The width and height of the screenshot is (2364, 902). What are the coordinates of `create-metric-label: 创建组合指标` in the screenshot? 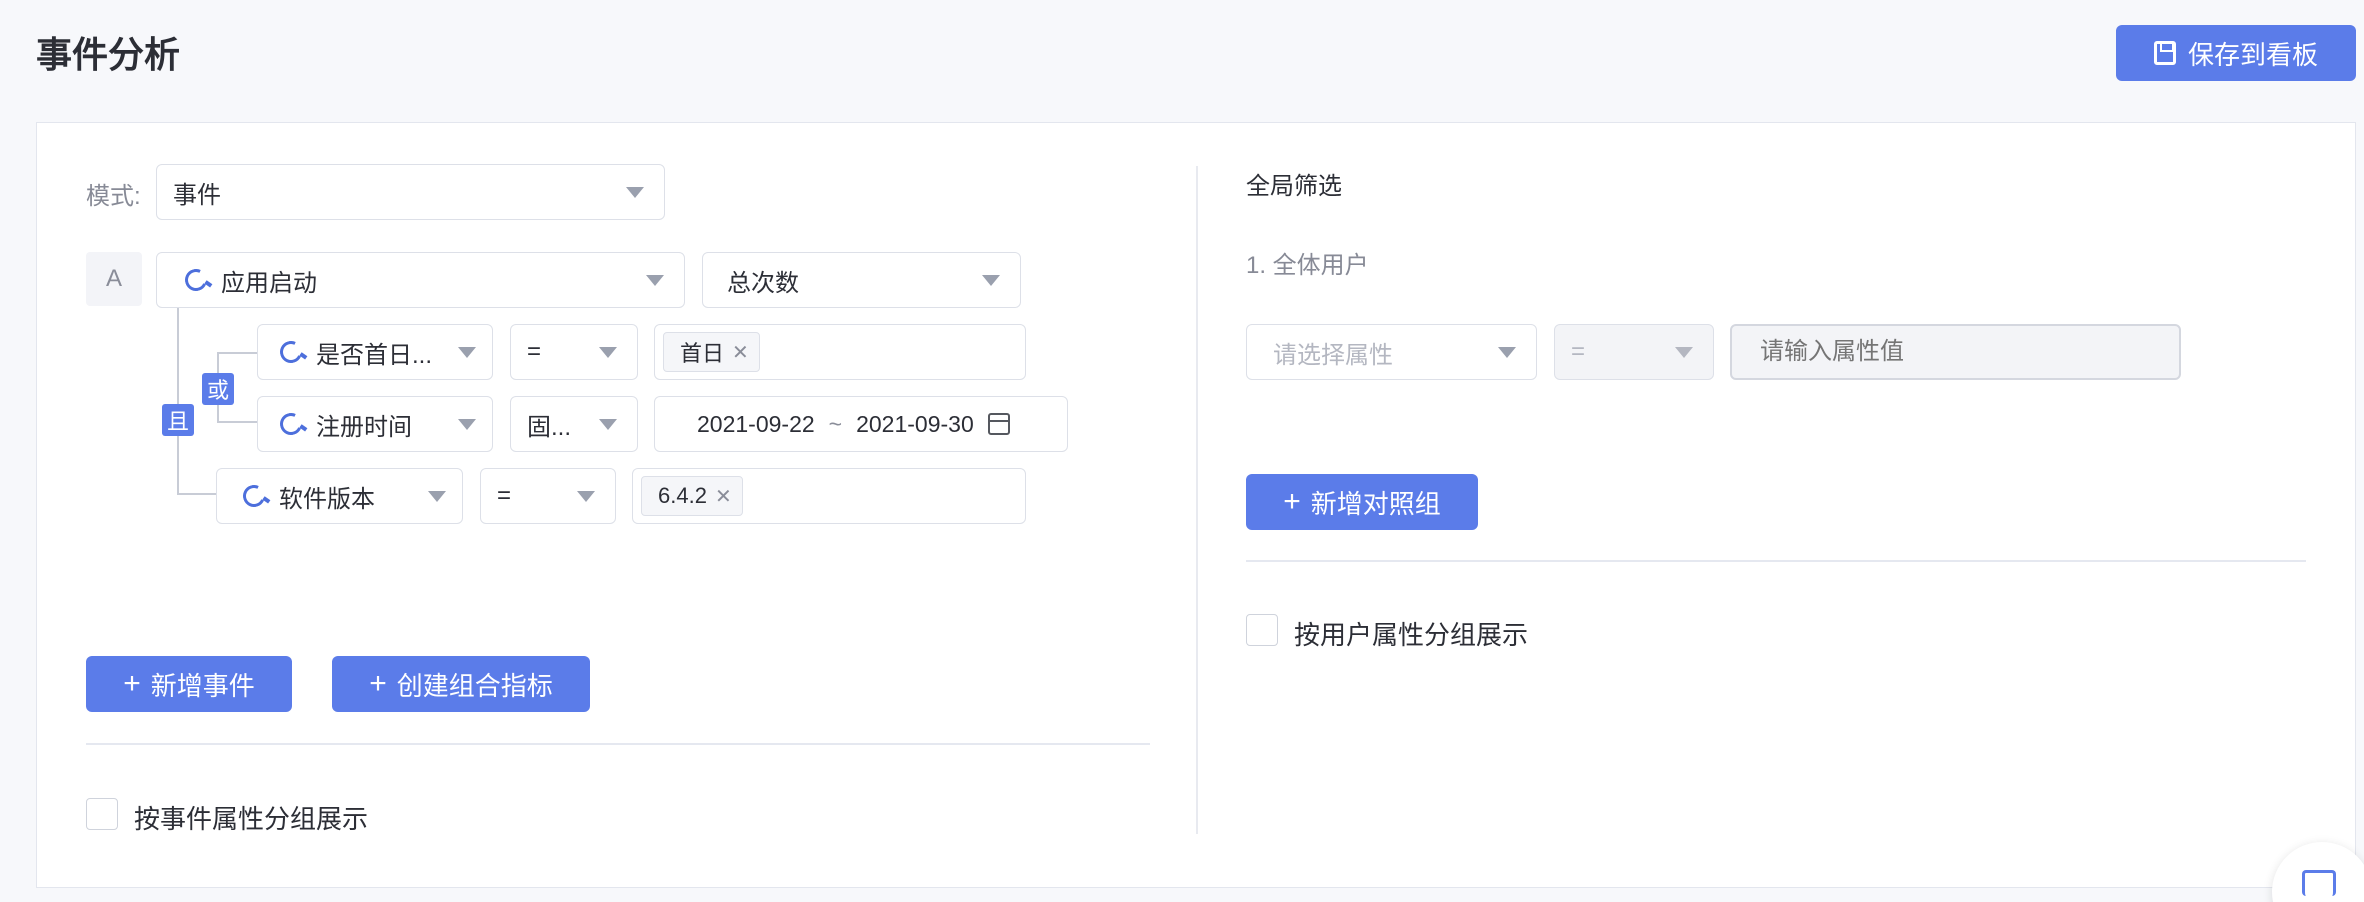 It's located at (474, 685).